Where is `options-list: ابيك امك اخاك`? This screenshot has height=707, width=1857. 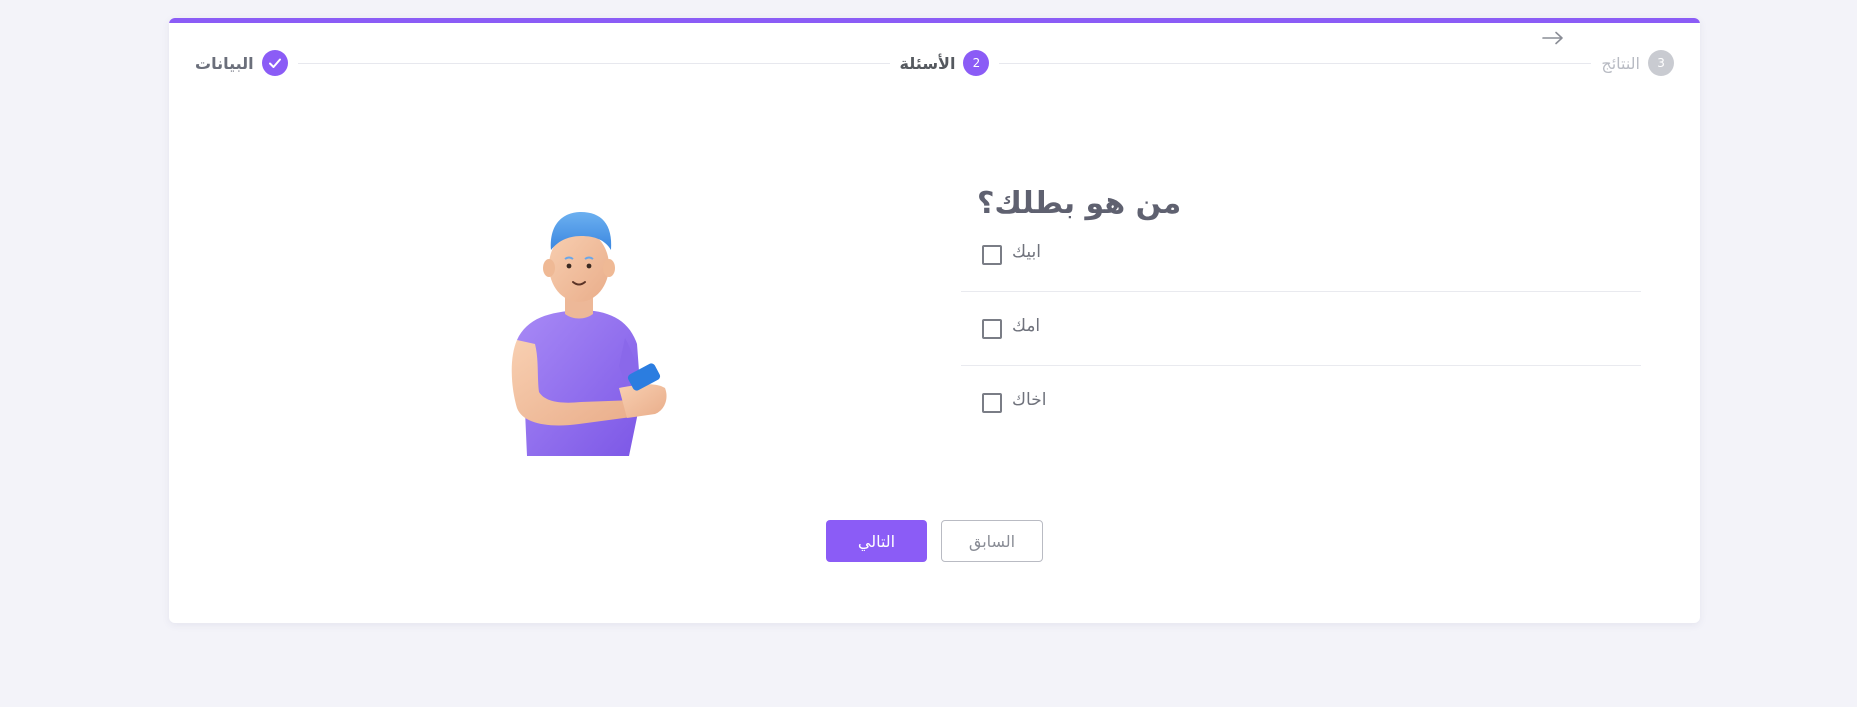 options-list: ابيك امك اخاك is located at coordinates (1301, 328).